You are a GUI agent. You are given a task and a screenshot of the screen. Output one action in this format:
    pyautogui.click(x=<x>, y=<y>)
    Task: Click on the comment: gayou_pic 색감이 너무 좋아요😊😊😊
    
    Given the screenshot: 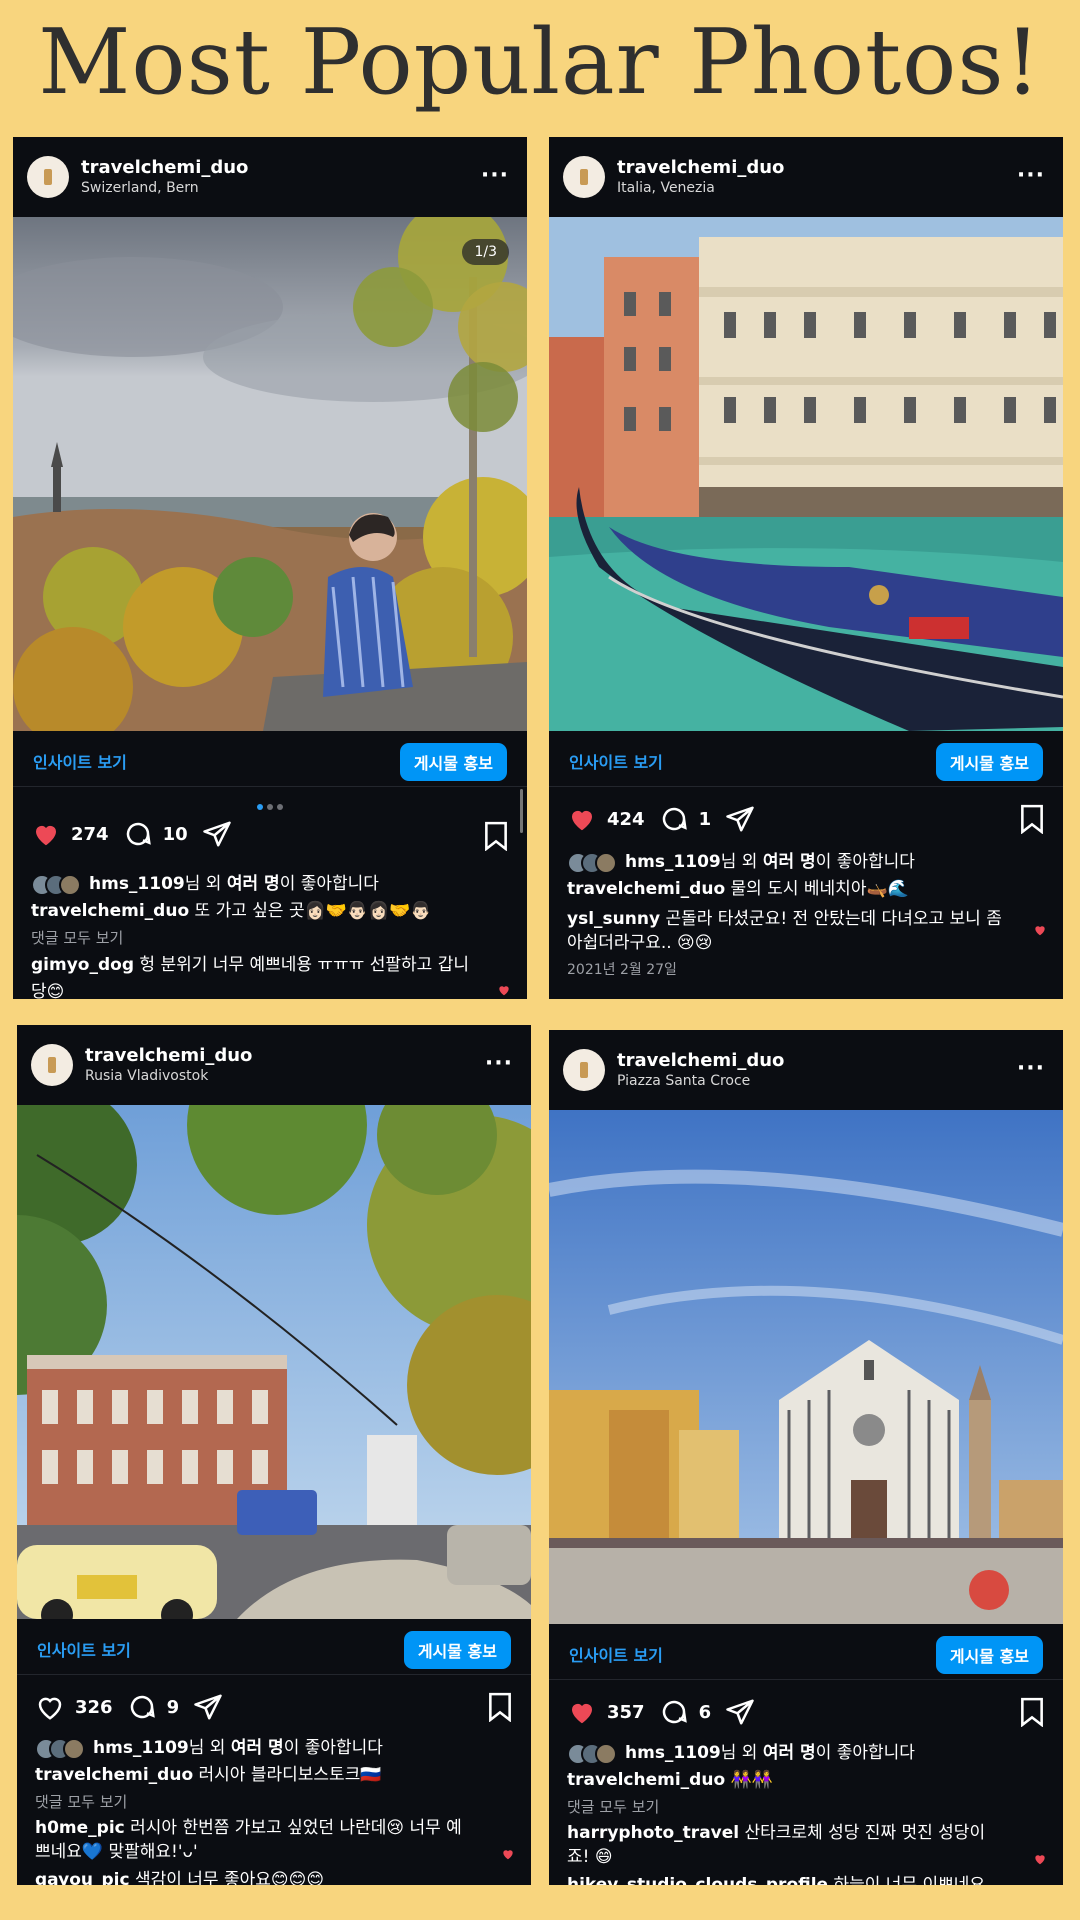 What is the action you would take?
    pyautogui.click(x=255, y=1876)
    